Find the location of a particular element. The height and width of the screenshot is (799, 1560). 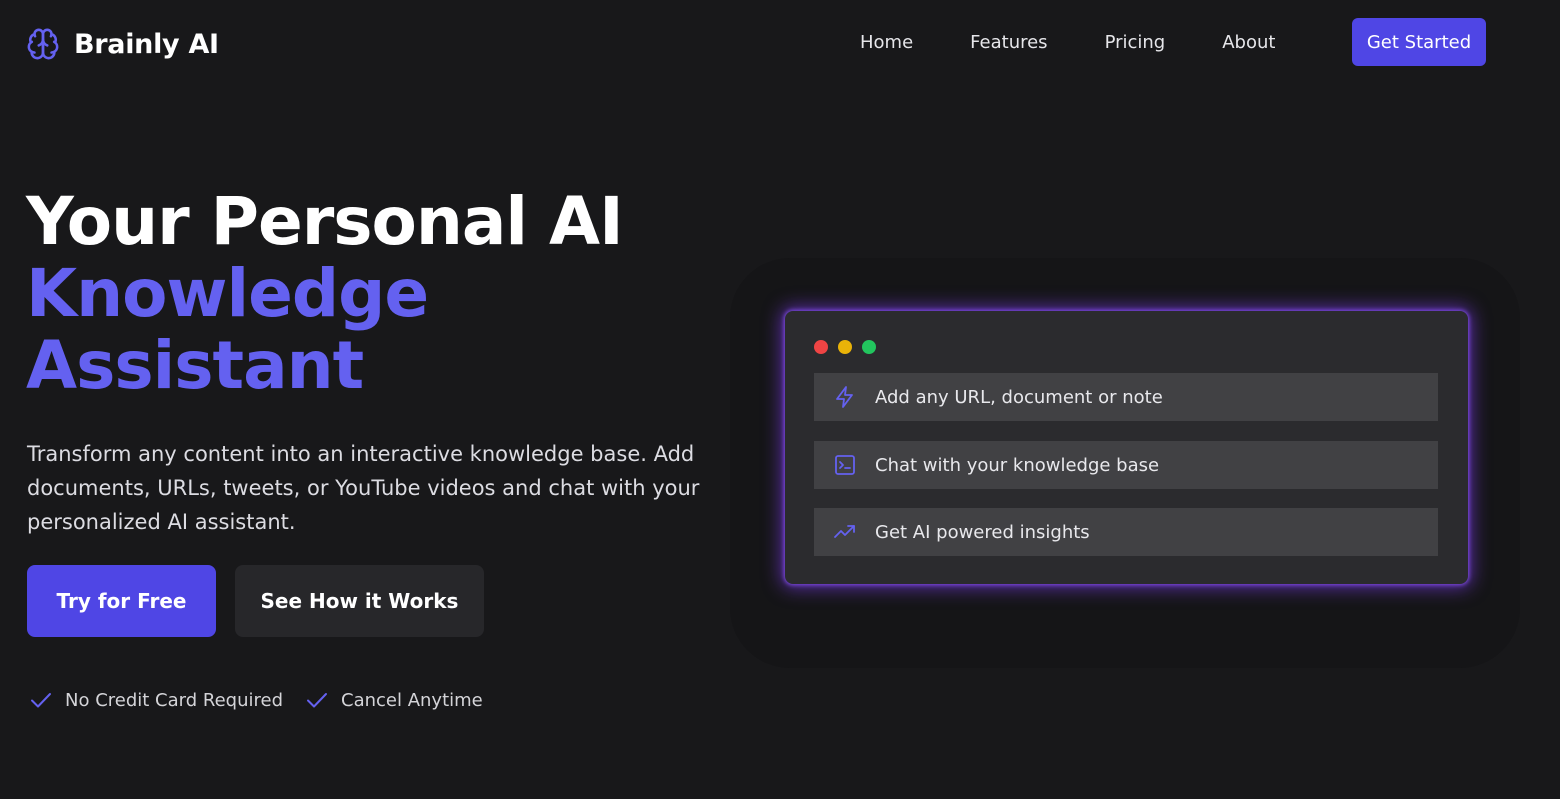

window-close-dot is located at coordinates (821, 347).